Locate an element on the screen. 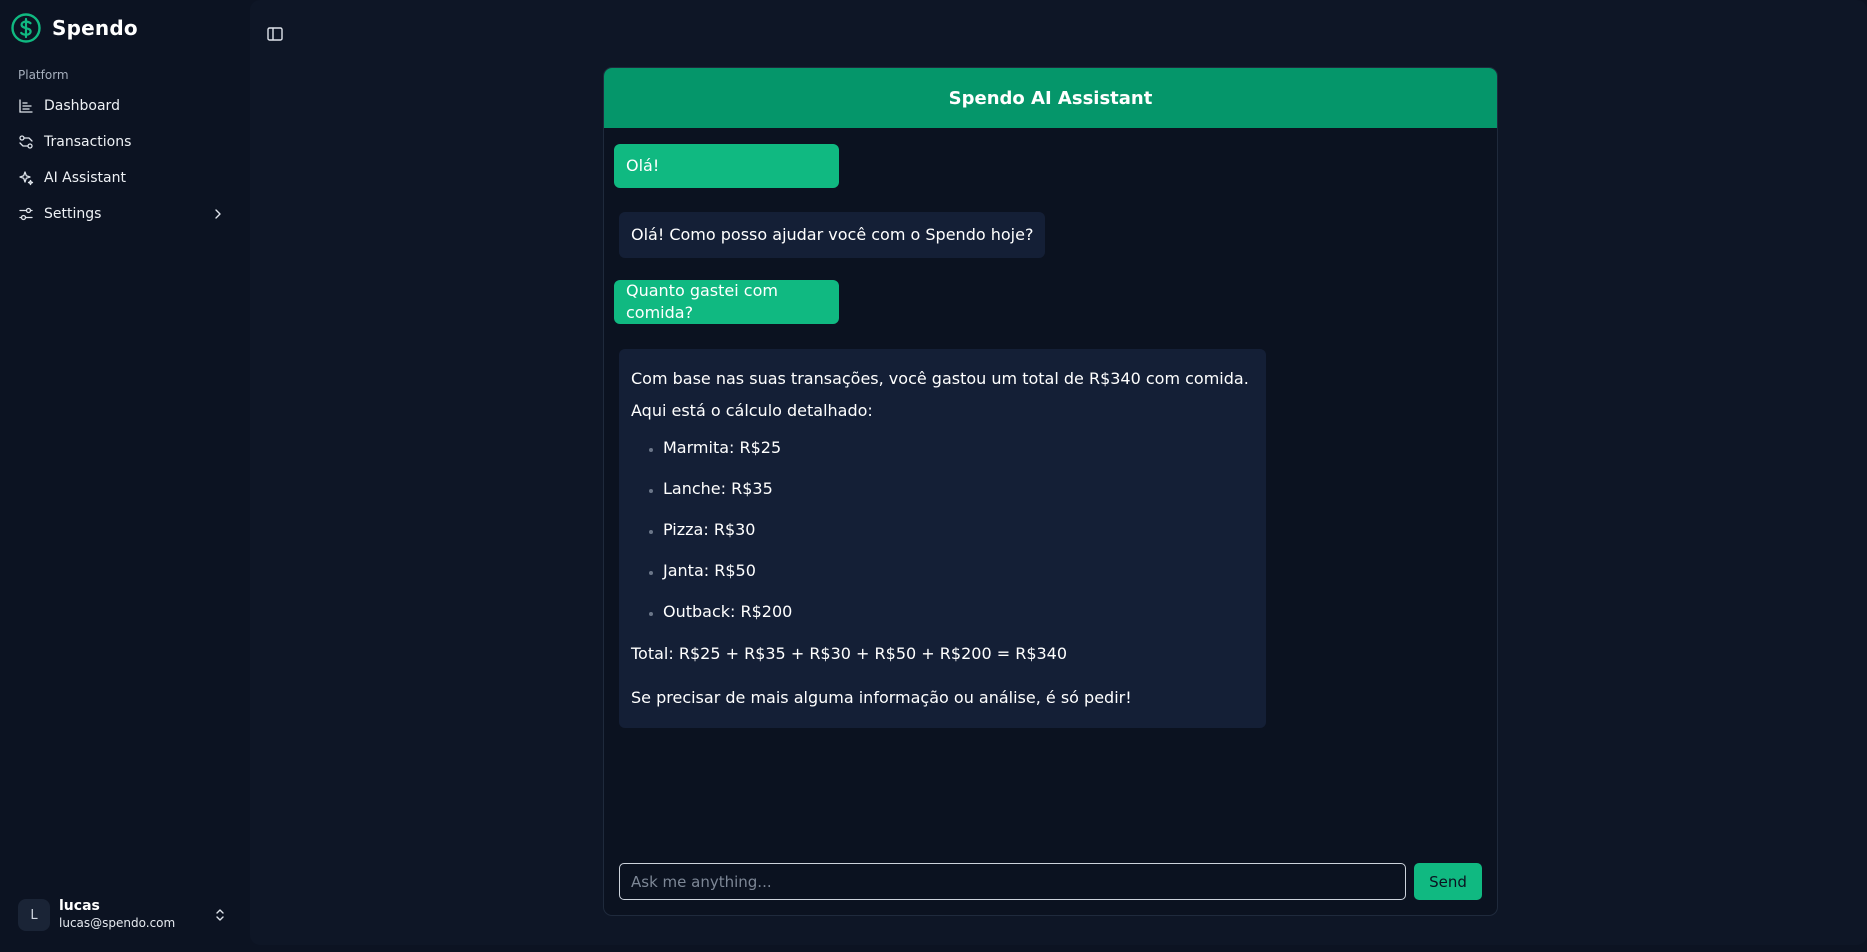 Image resolution: width=1867 pixels, height=952 pixels. dollar-circle-icon is located at coordinates (26, 28).